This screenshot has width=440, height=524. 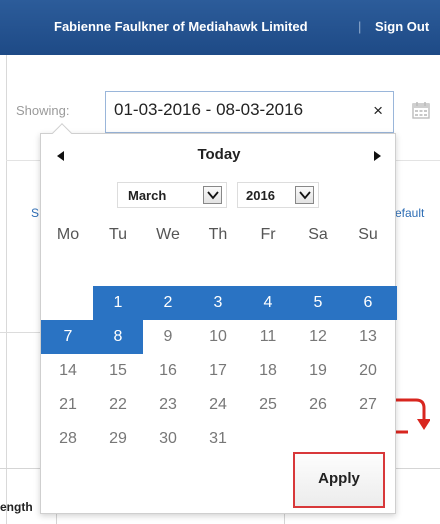 I want to click on calendar-day: 25, so click(x=268, y=405).